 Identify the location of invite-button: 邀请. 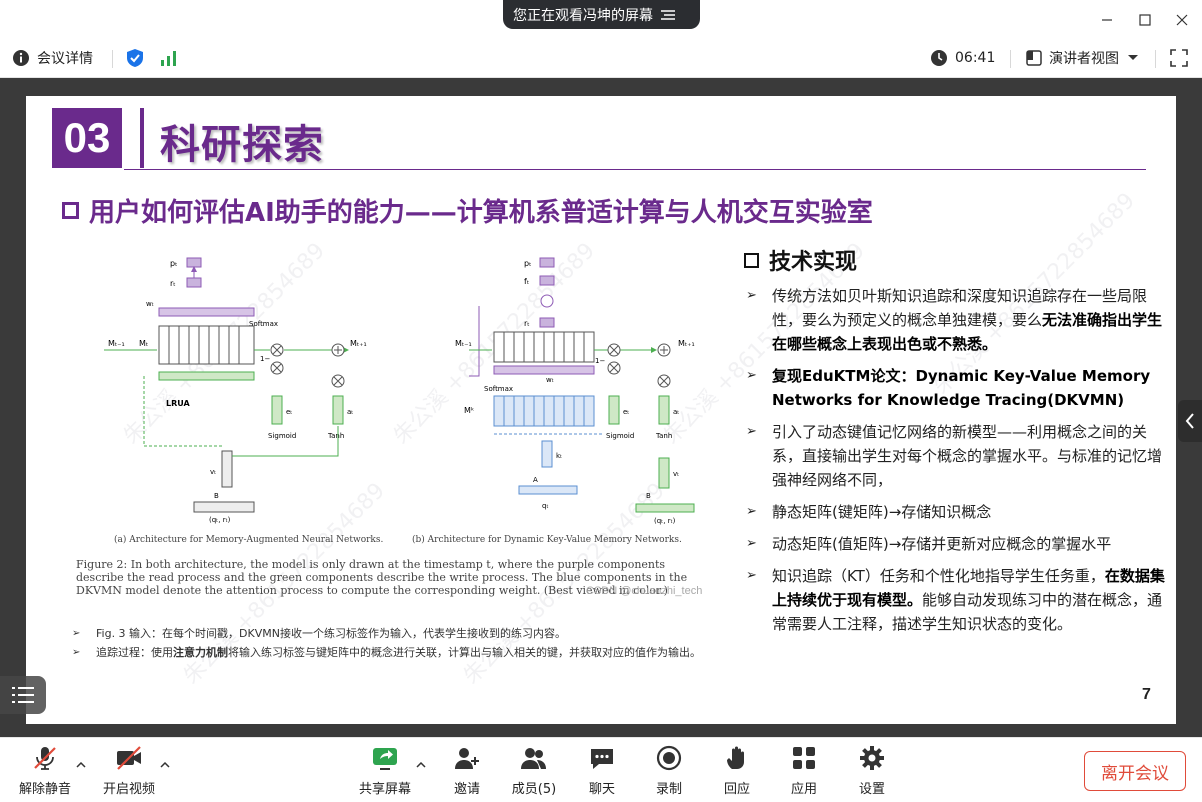
(467, 770).